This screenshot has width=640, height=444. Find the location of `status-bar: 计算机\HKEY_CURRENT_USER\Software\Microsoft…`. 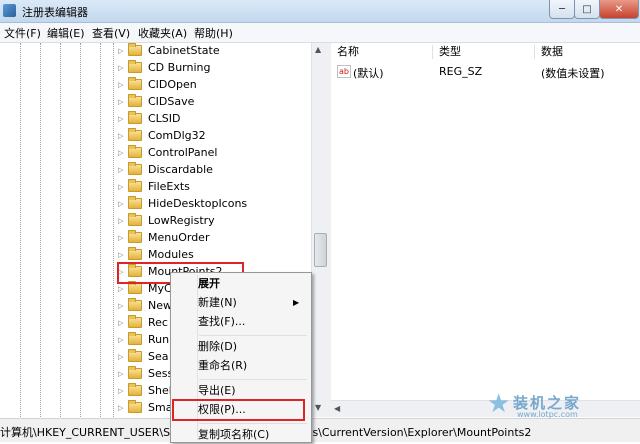

status-bar: 计算机\HKEY_CURRENT_USER\Software\Microsoft… is located at coordinates (320, 430).